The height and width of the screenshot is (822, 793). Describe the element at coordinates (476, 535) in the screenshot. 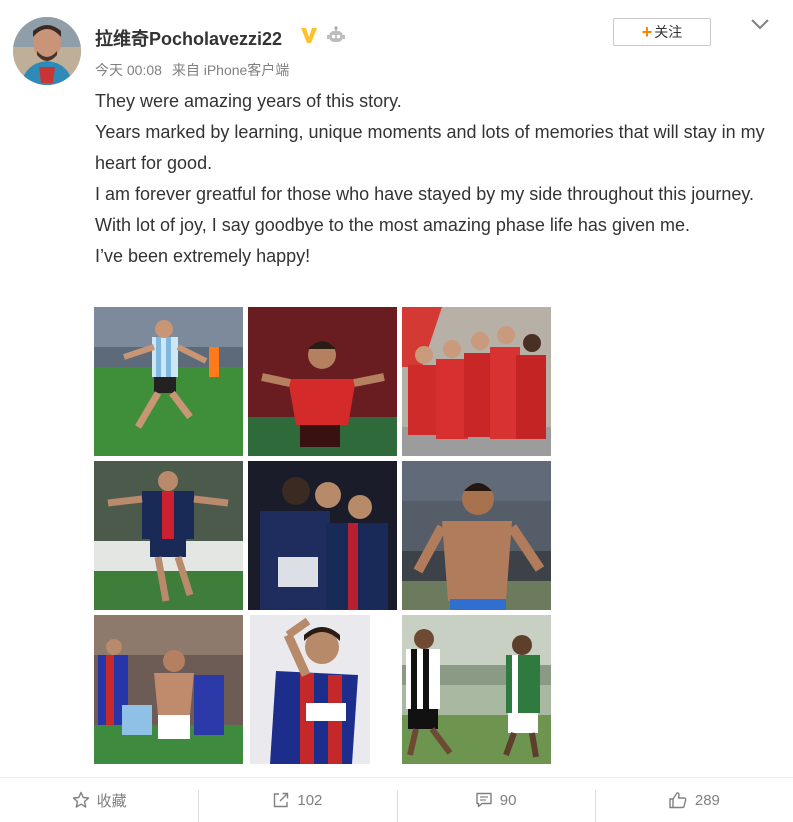

I see `photo-shirtless-celebration` at that location.